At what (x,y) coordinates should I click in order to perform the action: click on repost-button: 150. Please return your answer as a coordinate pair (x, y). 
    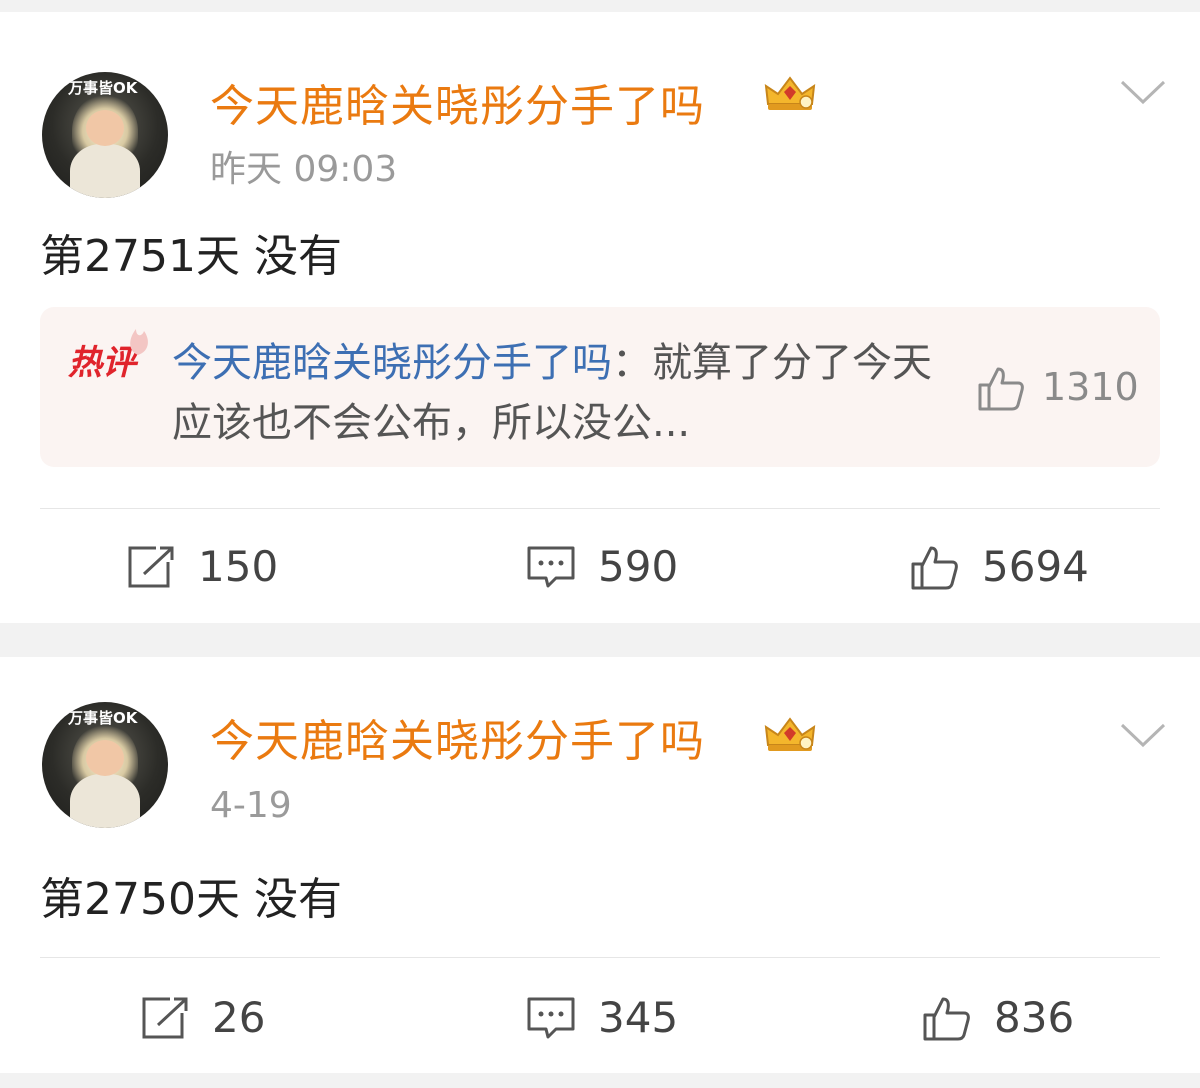
    Looking at the image, I should click on (202, 566).